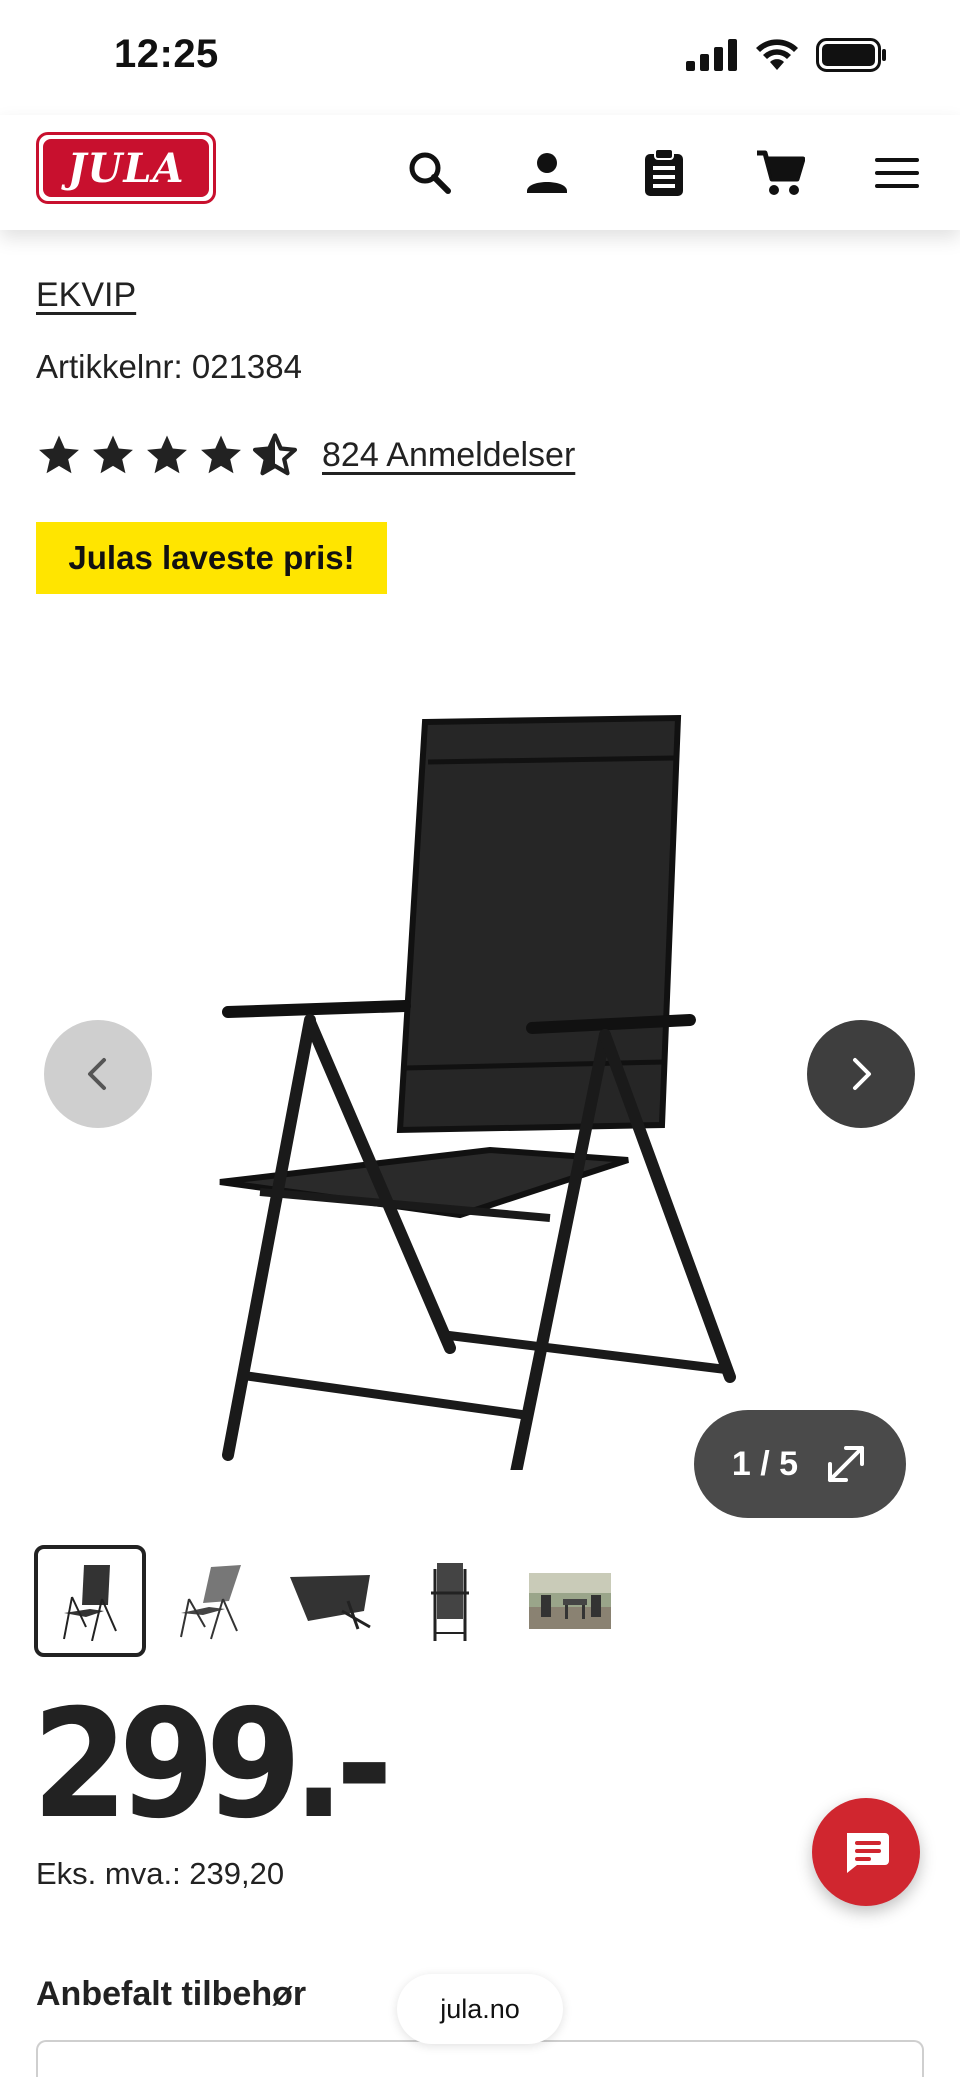 Image resolution: width=960 pixels, height=2077 pixels. What do you see at coordinates (169, 366) in the screenshot?
I see `article-number: Artikkelnr: 021384` at bounding box center [169, 366].